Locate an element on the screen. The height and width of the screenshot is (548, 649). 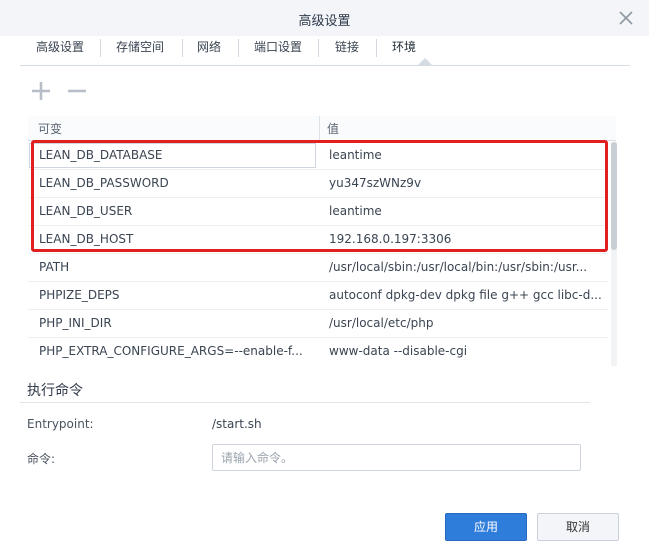
column-header-variable: 可变 is located at coordinates (50, 128).